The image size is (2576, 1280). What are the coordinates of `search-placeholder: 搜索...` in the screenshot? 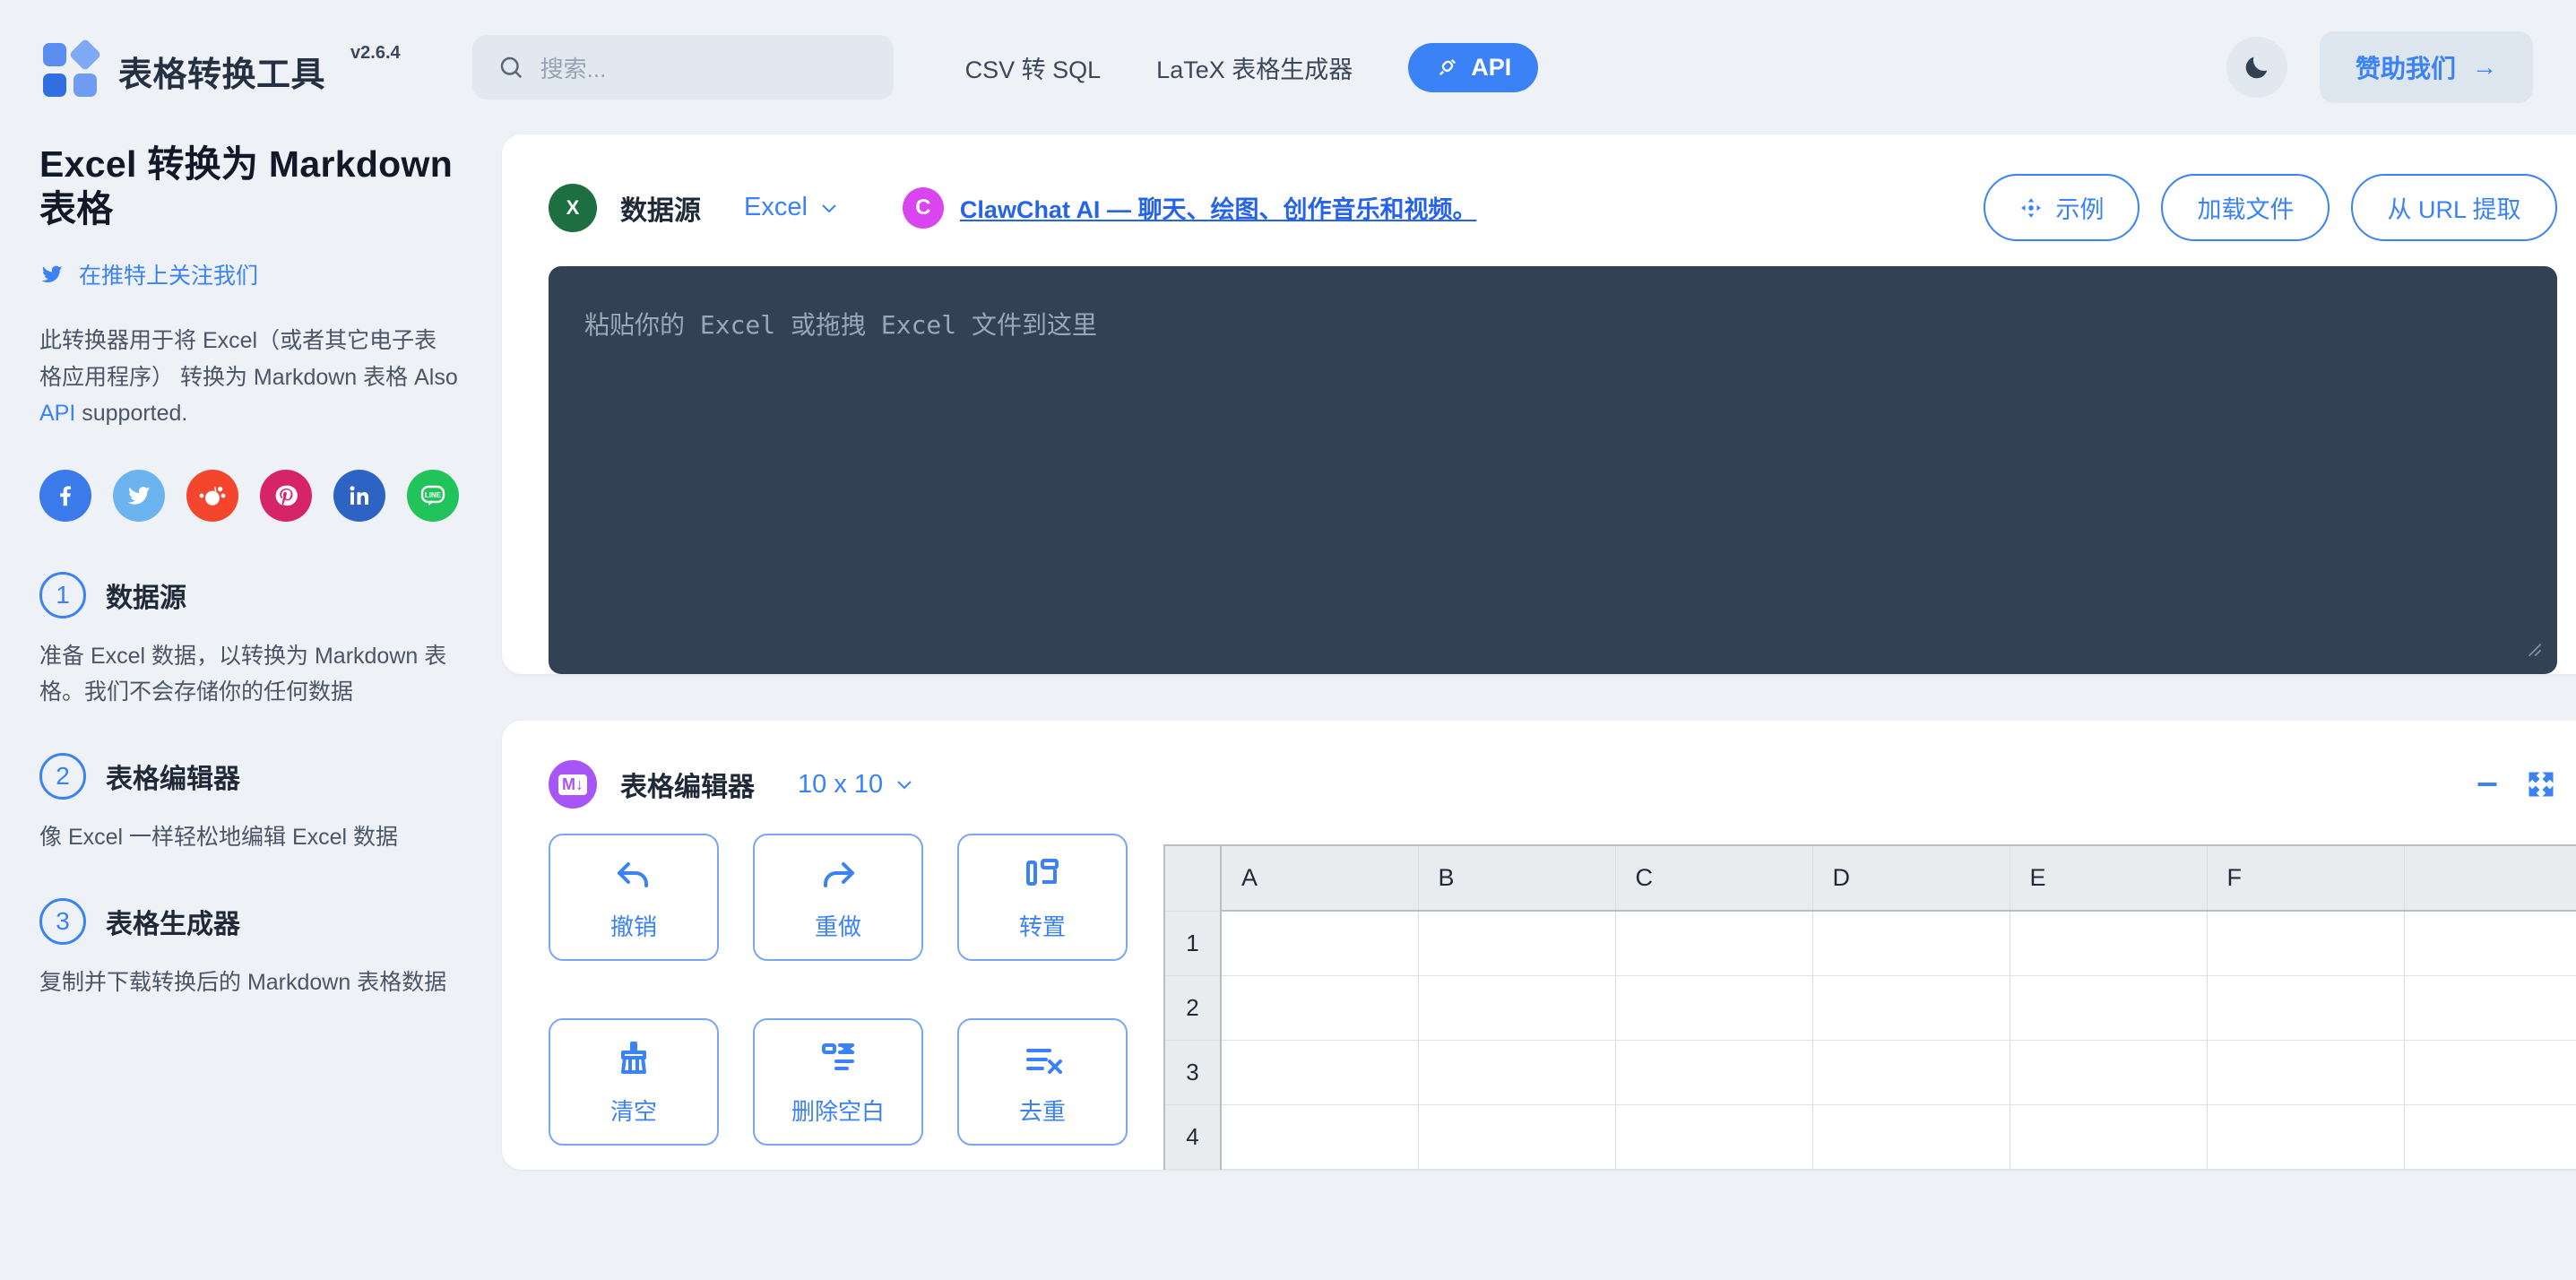 It's located at (573, 69).